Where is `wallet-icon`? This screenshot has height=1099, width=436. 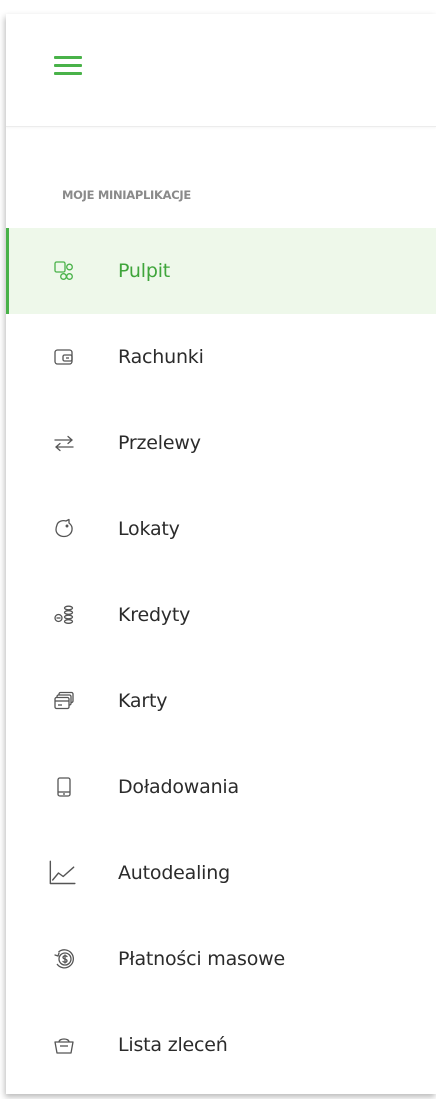
wallet-icon is located at coordinates (64, 357).